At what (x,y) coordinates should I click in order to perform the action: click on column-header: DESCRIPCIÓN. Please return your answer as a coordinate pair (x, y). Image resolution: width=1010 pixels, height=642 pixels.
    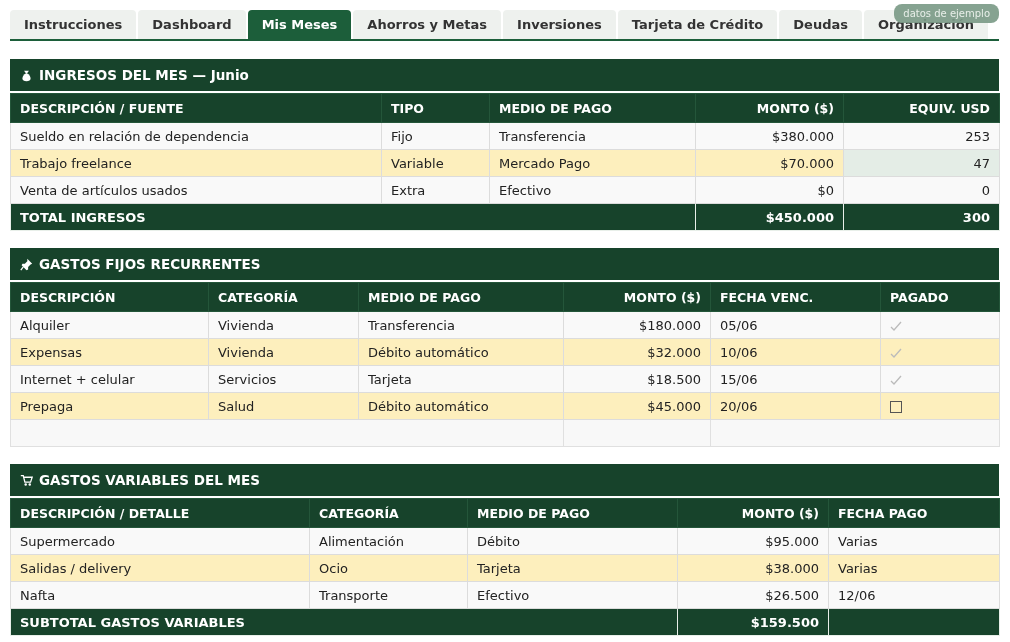
    Looking at the image, I should click on (109, 297).